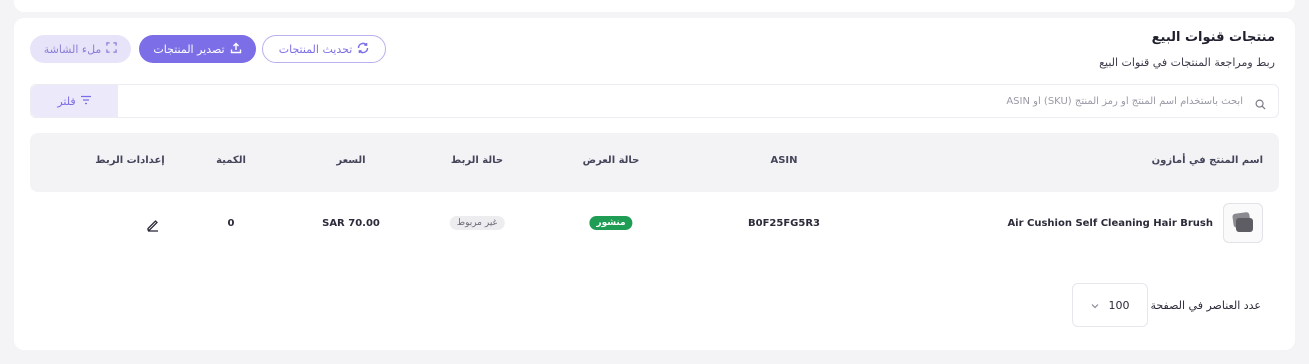 This screenshot has height=364, width=1309. I want to click on search-bar: فلتر, so click(654, 101).